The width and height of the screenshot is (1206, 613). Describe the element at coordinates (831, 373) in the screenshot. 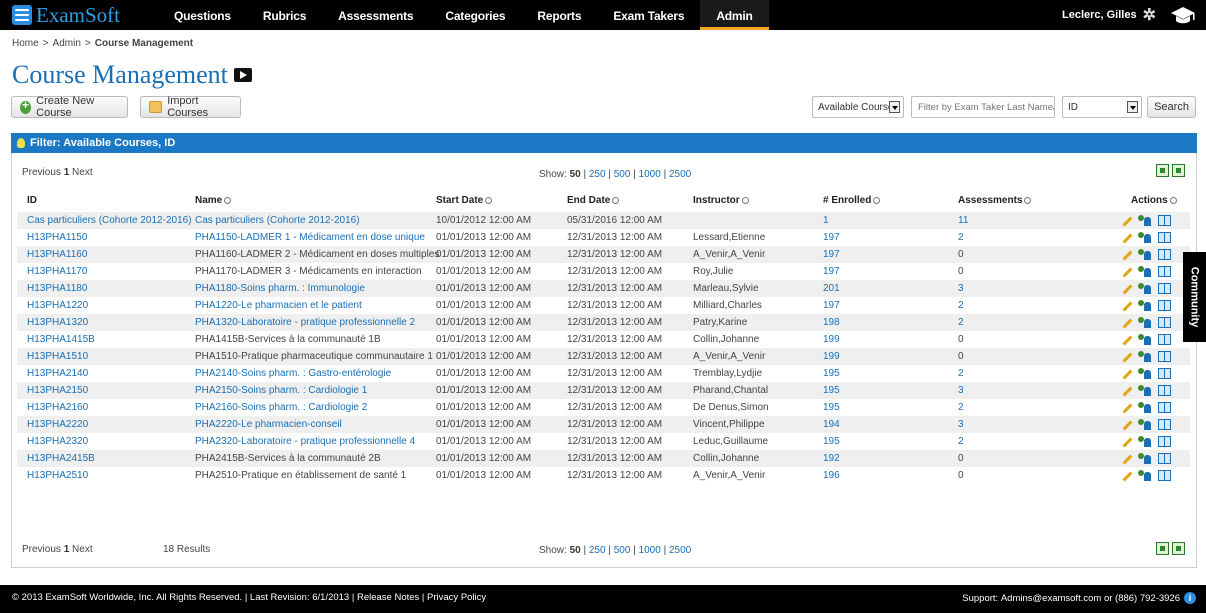

I see `enrolled-count-link: 195` at that location.